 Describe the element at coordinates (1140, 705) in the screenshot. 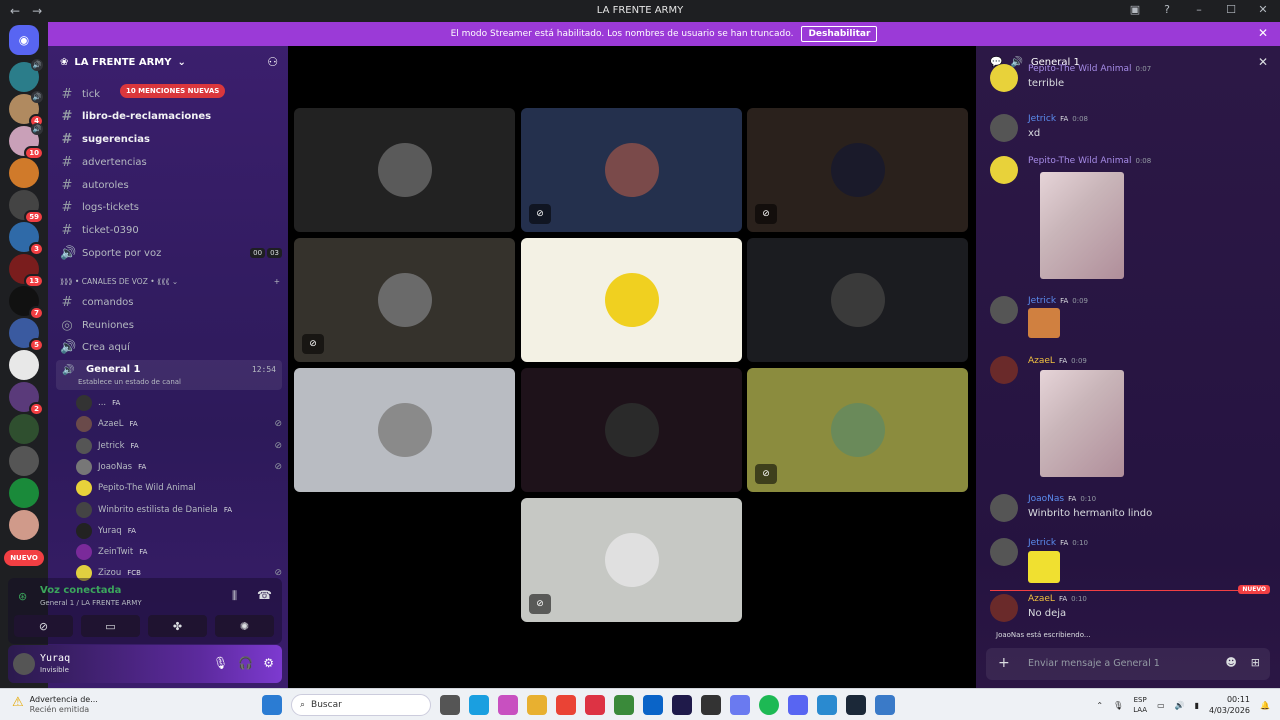

I see `language-indicator: ESP LAA` at that location.